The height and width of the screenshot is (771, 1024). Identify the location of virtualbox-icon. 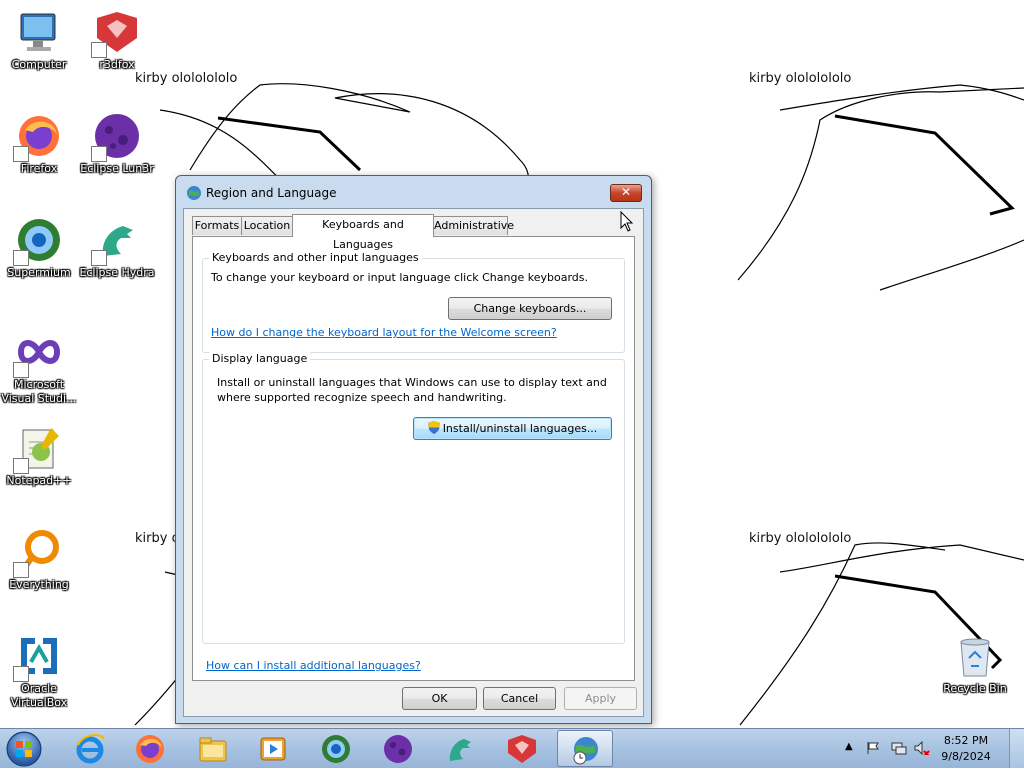
(38, 657).